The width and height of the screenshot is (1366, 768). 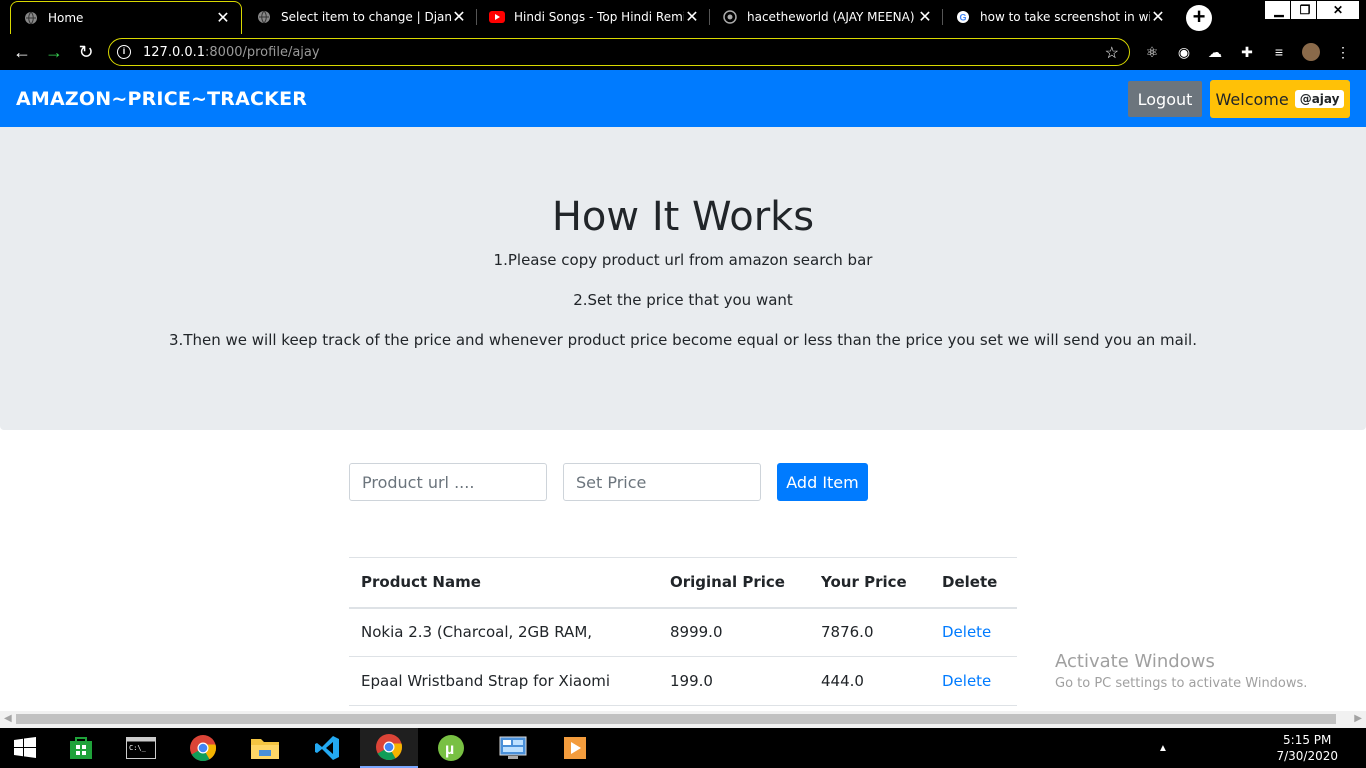 What do you see at coordinates (1135, 661) in the screenshot?
I see `watermark-title: Activate Windows` at bounding box center [1135, 661].